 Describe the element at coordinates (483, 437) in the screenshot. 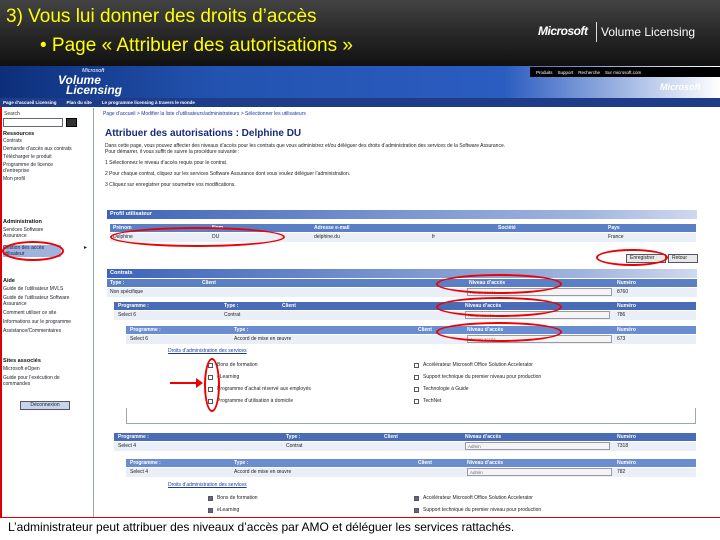

I see `col-prog-access: Niveau d’accès` at that location.